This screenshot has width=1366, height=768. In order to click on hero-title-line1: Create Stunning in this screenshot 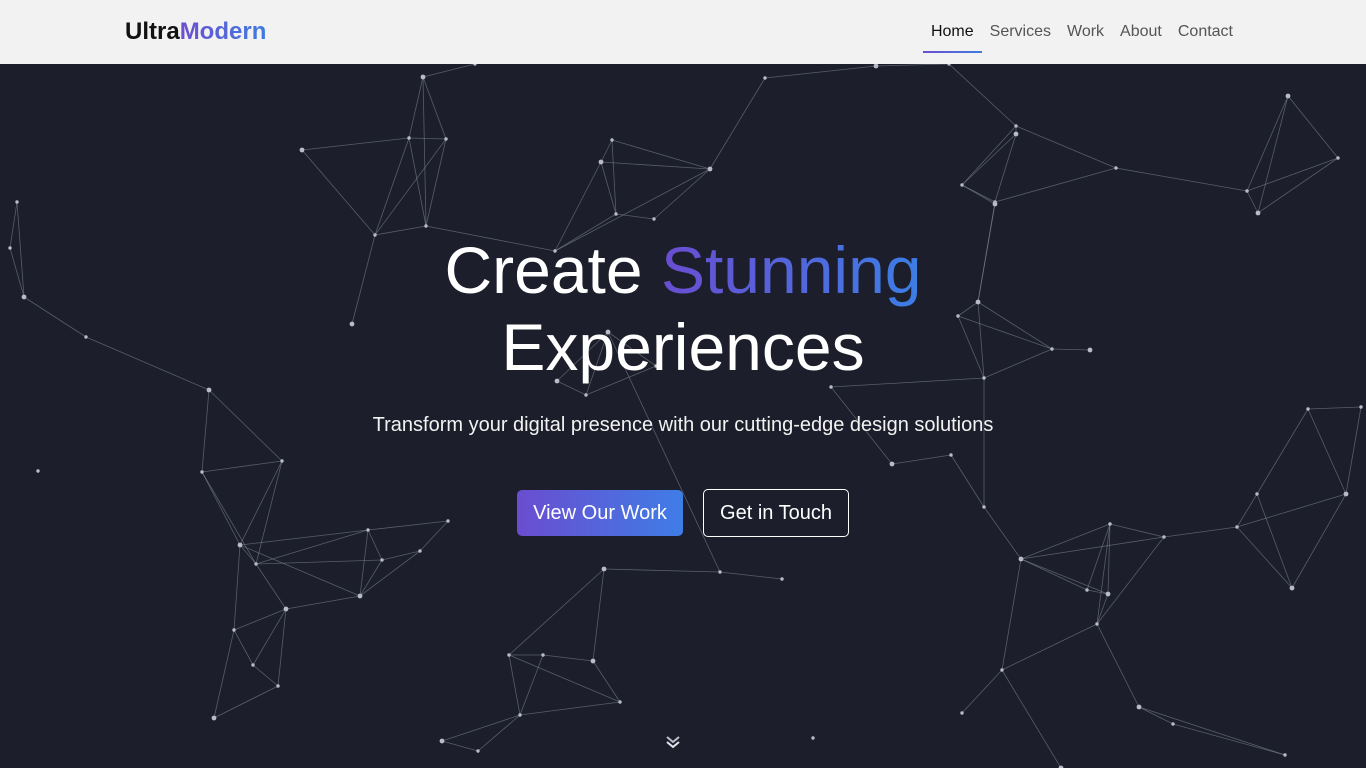, I will do `click(683, 270)`.